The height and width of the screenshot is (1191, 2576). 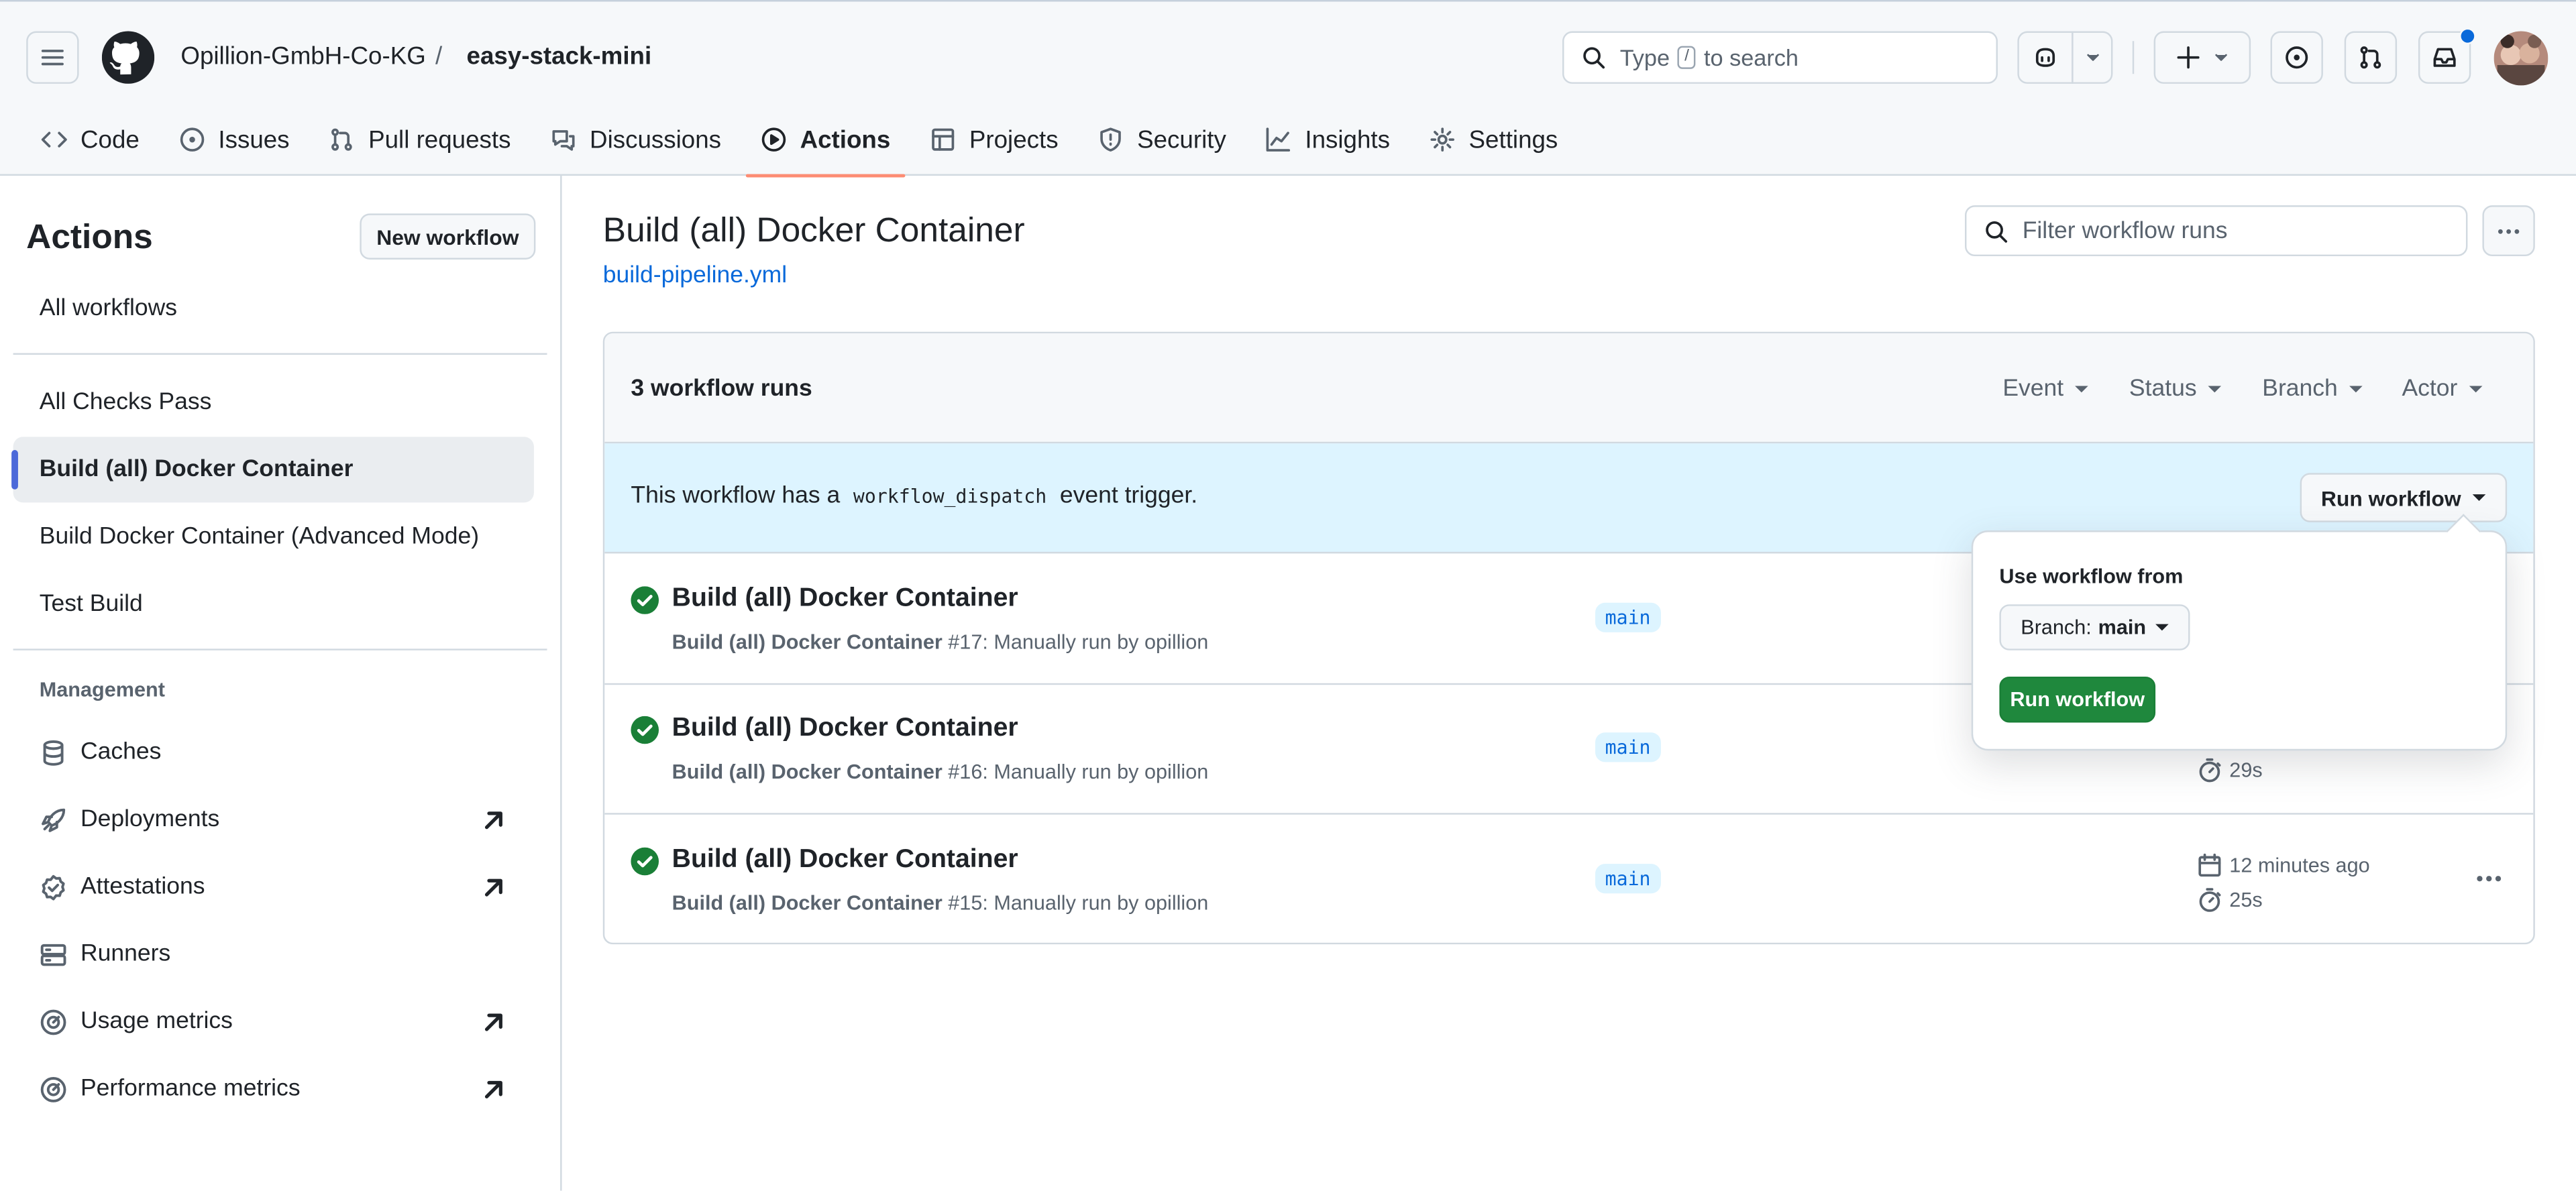 I want to click on branch-prefix: Branch:, so click(x=2056, y=627).